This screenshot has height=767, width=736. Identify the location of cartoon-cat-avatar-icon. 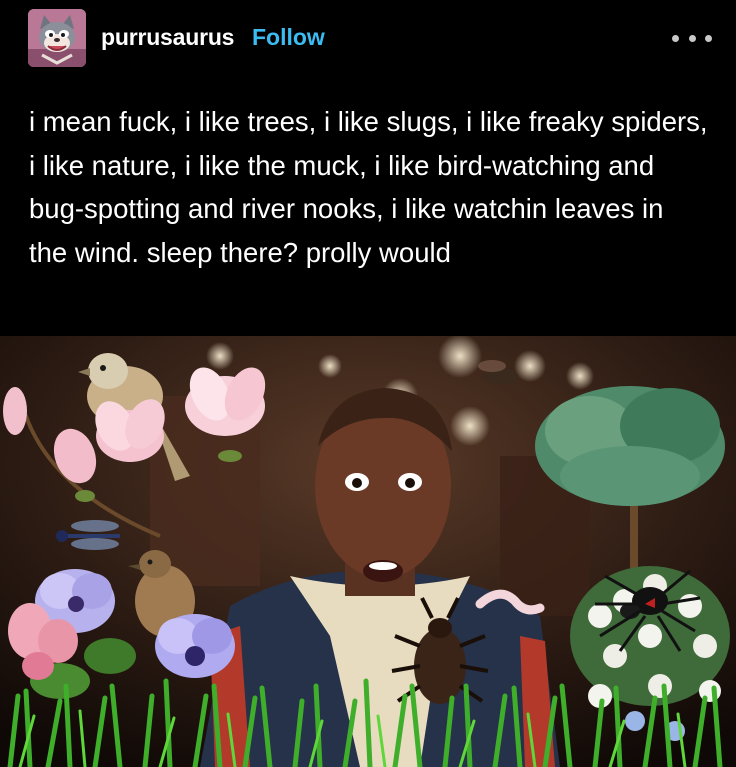
(57, 38).